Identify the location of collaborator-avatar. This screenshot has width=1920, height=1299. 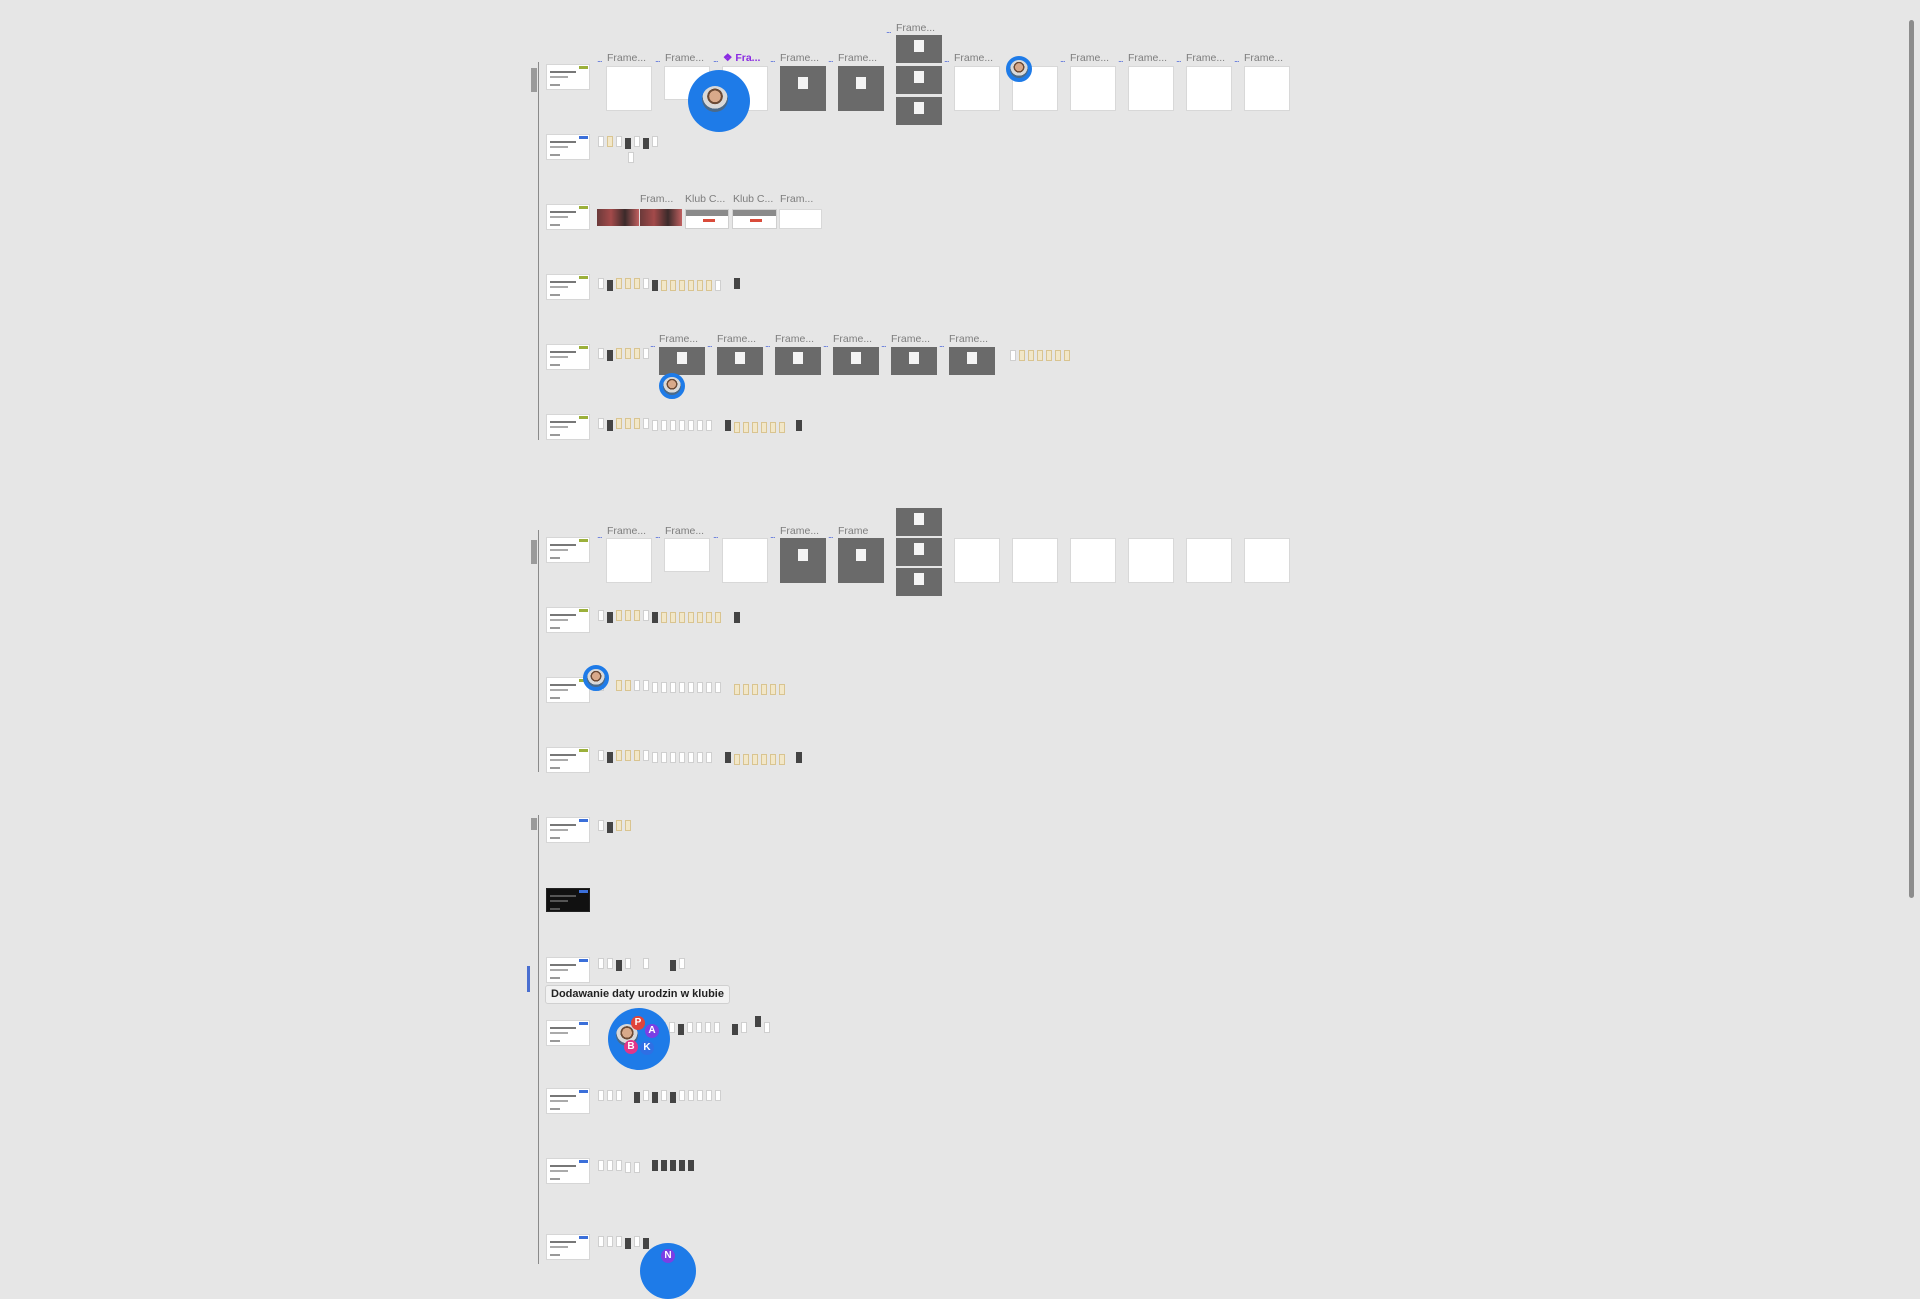
(719, 101).